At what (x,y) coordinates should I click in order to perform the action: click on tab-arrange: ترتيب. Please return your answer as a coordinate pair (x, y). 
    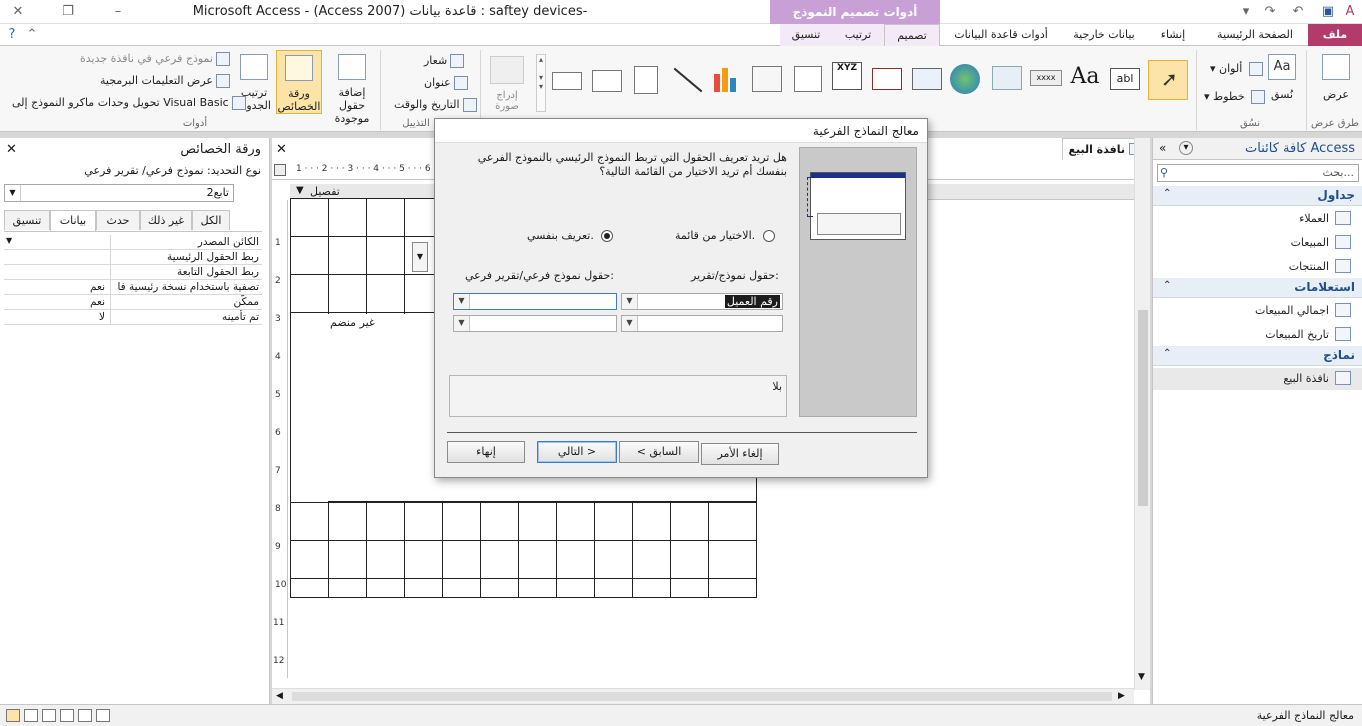
    Looking at the image, I should click on (858, 35).